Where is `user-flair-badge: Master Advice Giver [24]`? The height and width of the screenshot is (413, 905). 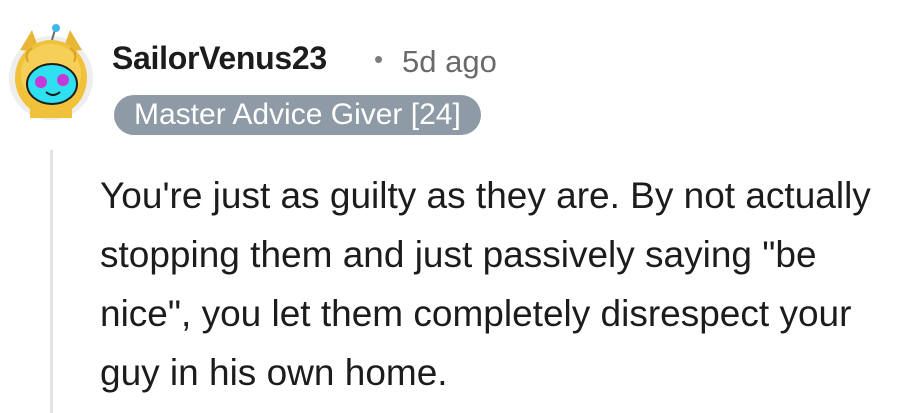 user-flair-badge: Master Advice Giver [24] is located at coordinates (297, 115).